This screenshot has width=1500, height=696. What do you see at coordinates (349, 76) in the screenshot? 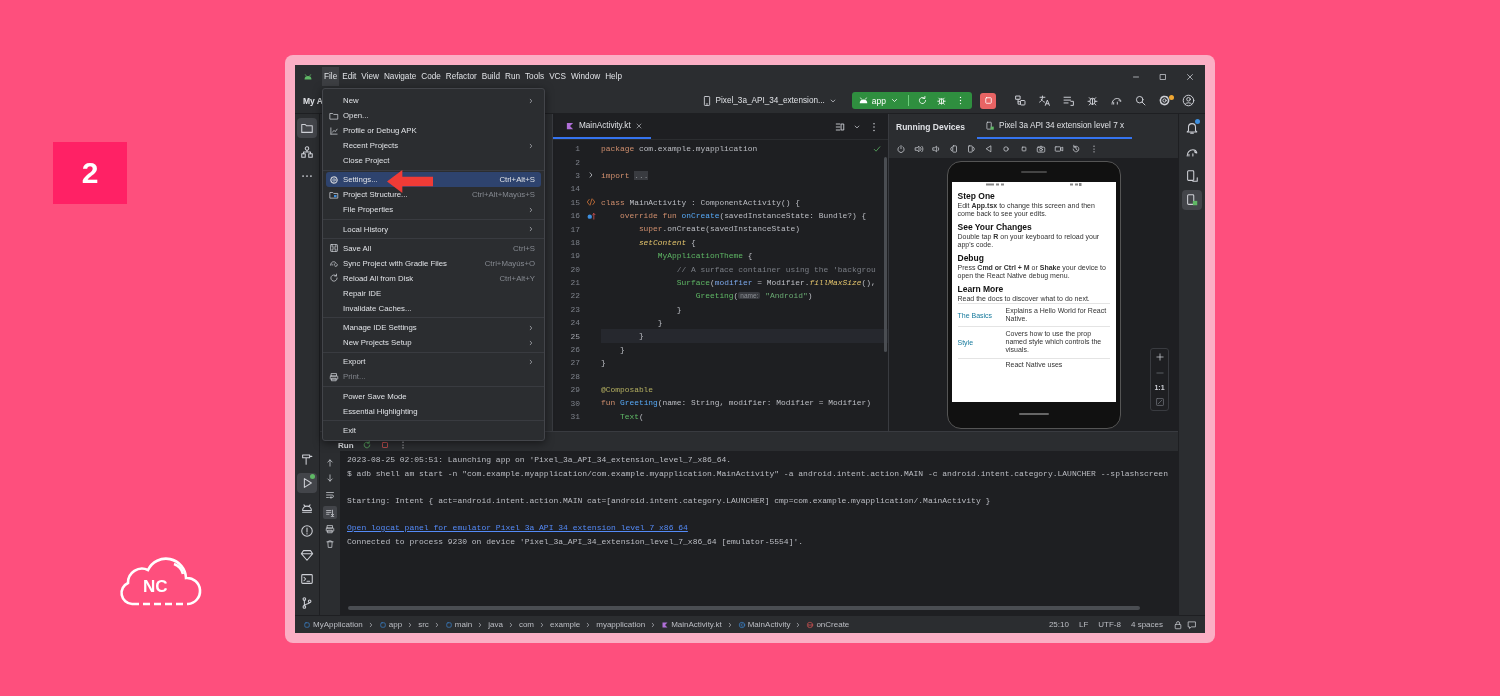
I see `menu-item: Edit` at bounding box center [349, 76].